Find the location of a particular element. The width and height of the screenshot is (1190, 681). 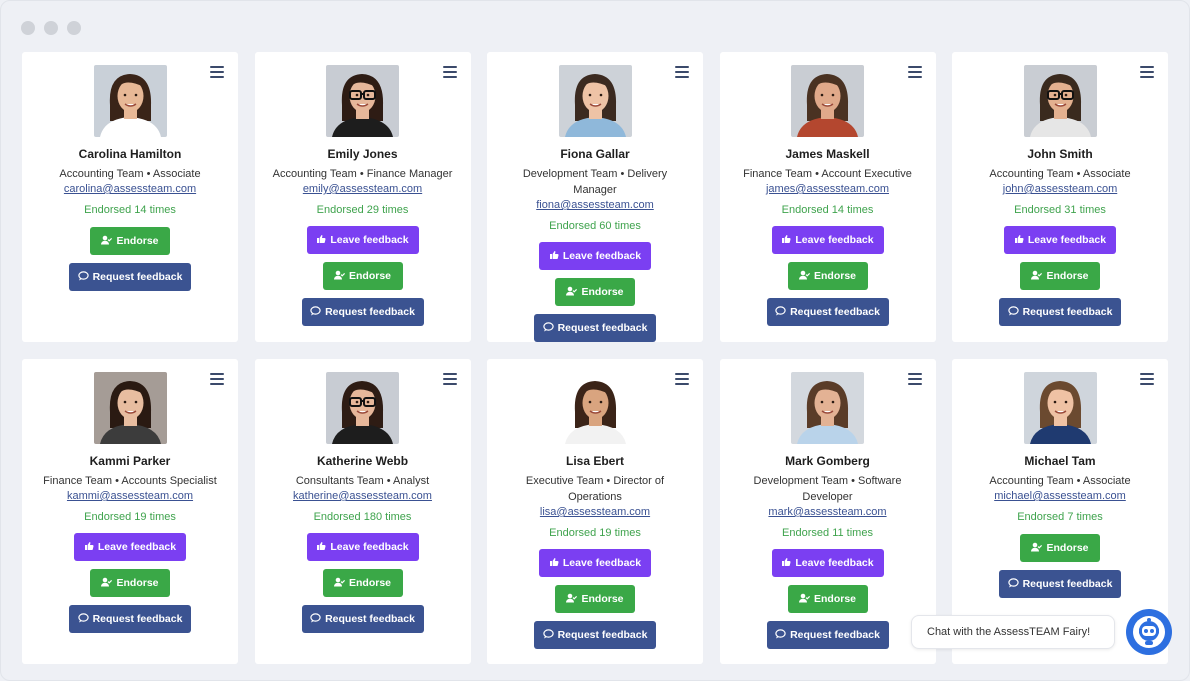

window-close-dot is located at coordinates (28, 28).